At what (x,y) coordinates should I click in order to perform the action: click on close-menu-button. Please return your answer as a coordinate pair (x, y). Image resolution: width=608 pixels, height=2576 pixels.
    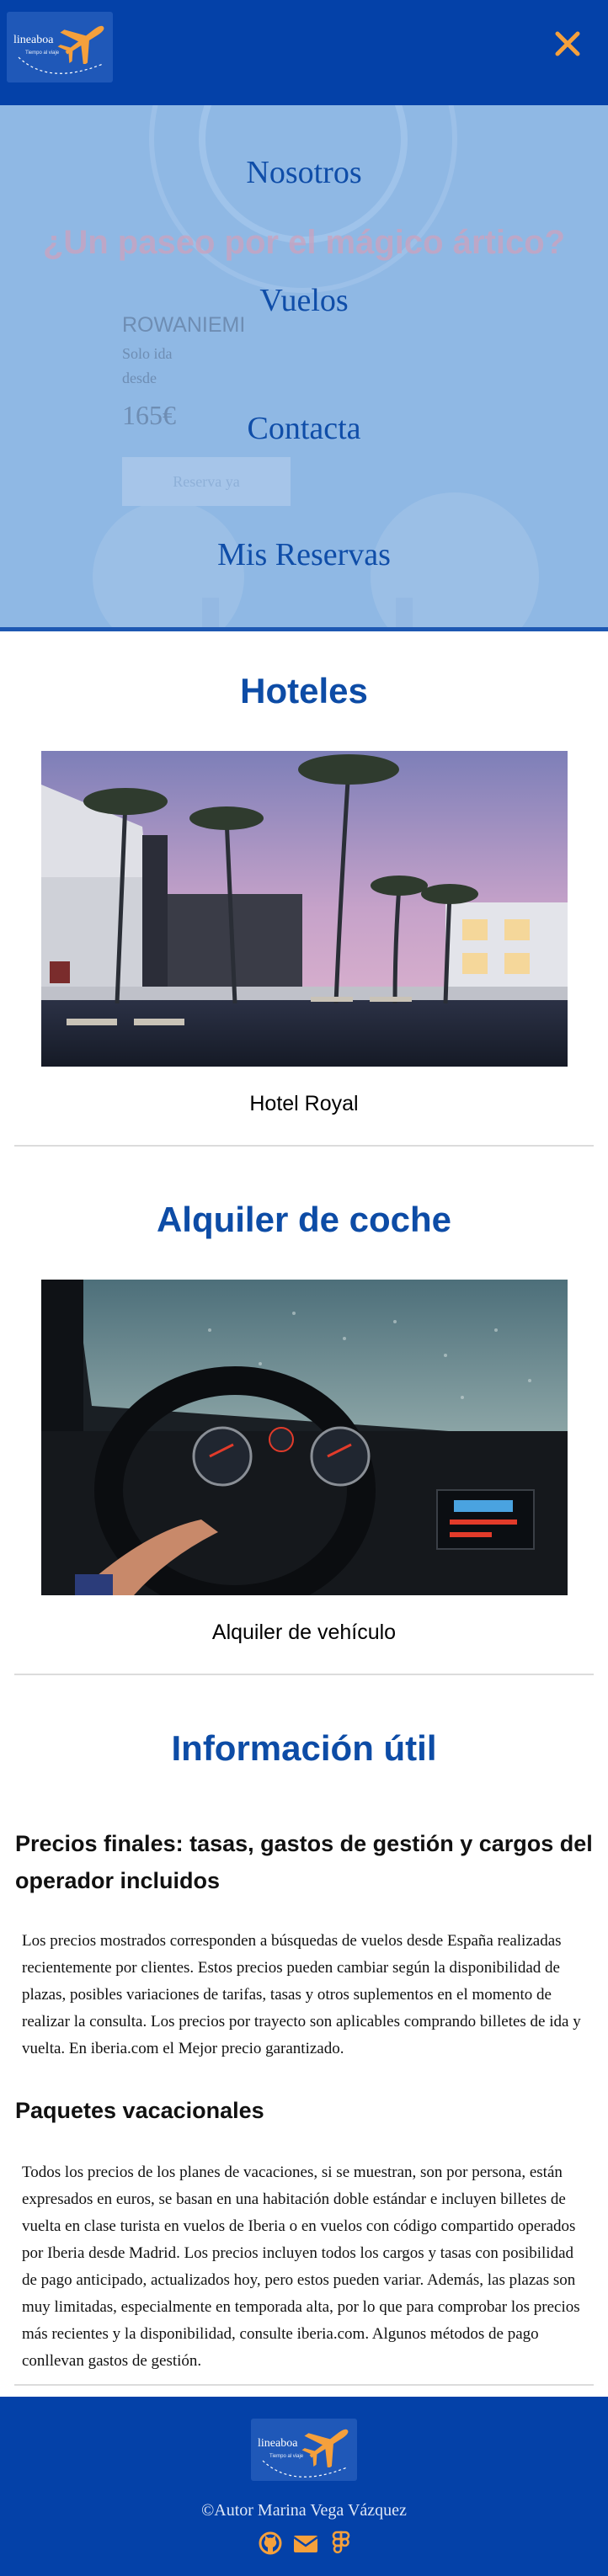
    Looking at the image, I should click on (567, 44).